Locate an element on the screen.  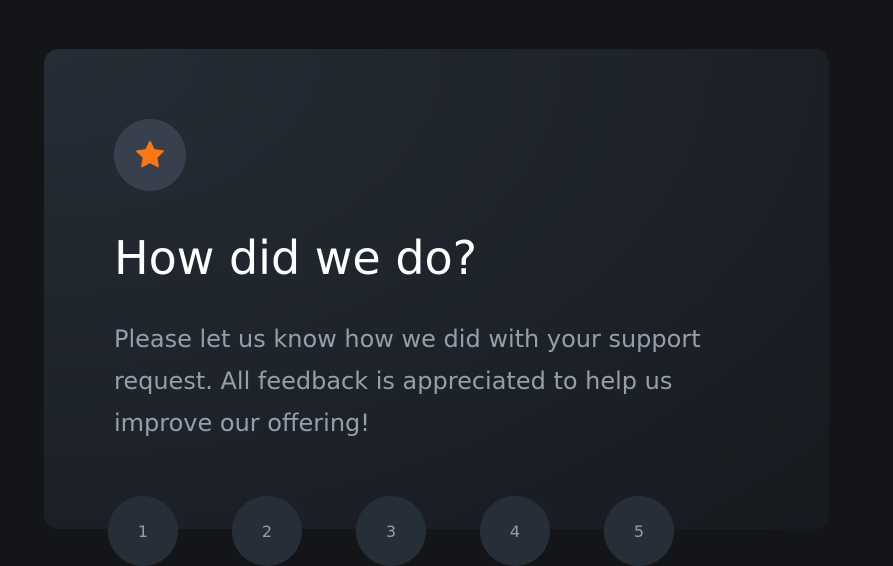
rating-label: 2 is located at coordinates (267, 531).